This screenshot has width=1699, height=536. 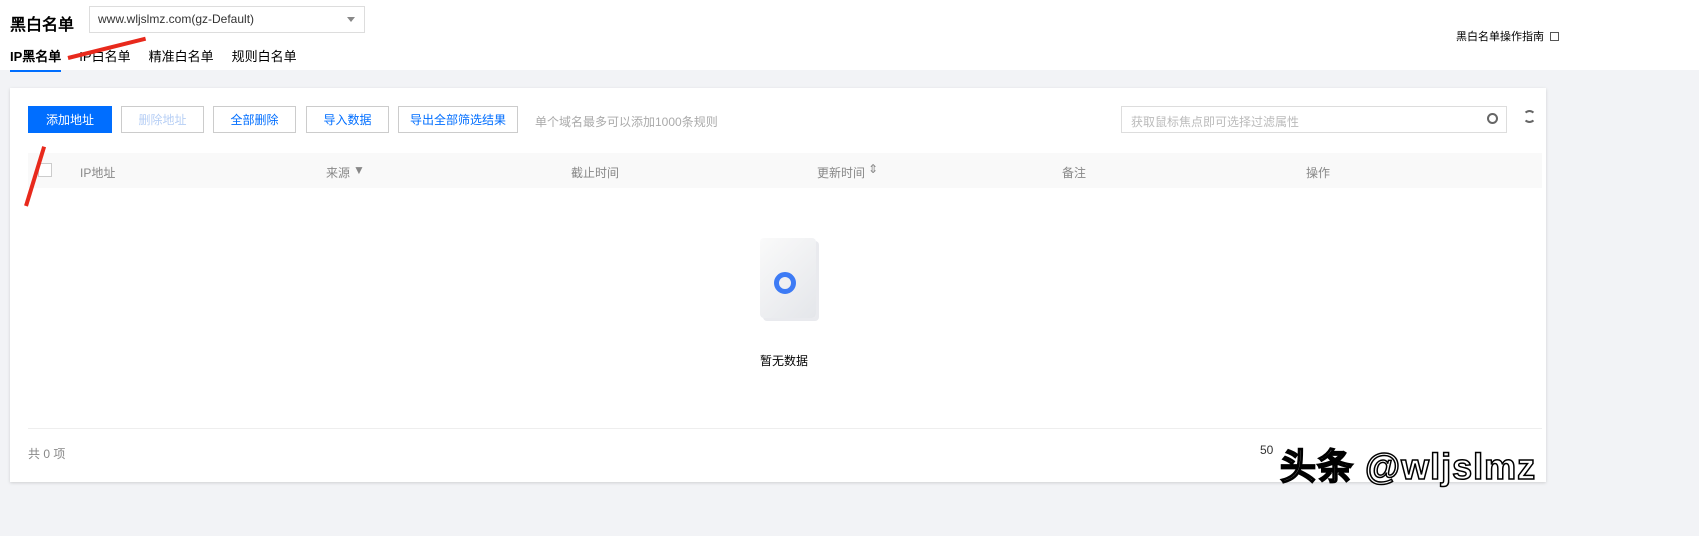 I want to click on page-size-select: 50, so click(x=1266, y=450).